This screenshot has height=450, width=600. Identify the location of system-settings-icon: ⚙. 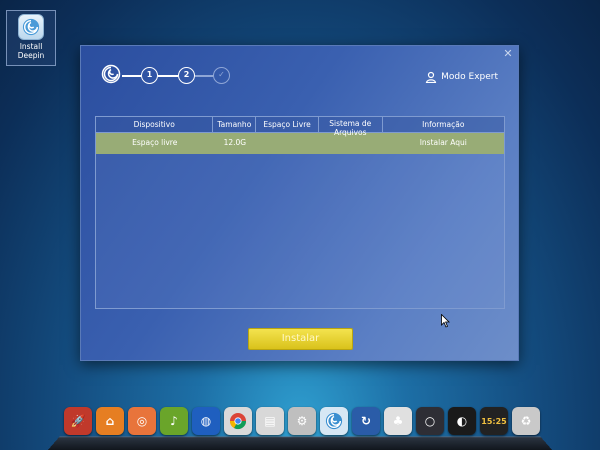
(302, 421).